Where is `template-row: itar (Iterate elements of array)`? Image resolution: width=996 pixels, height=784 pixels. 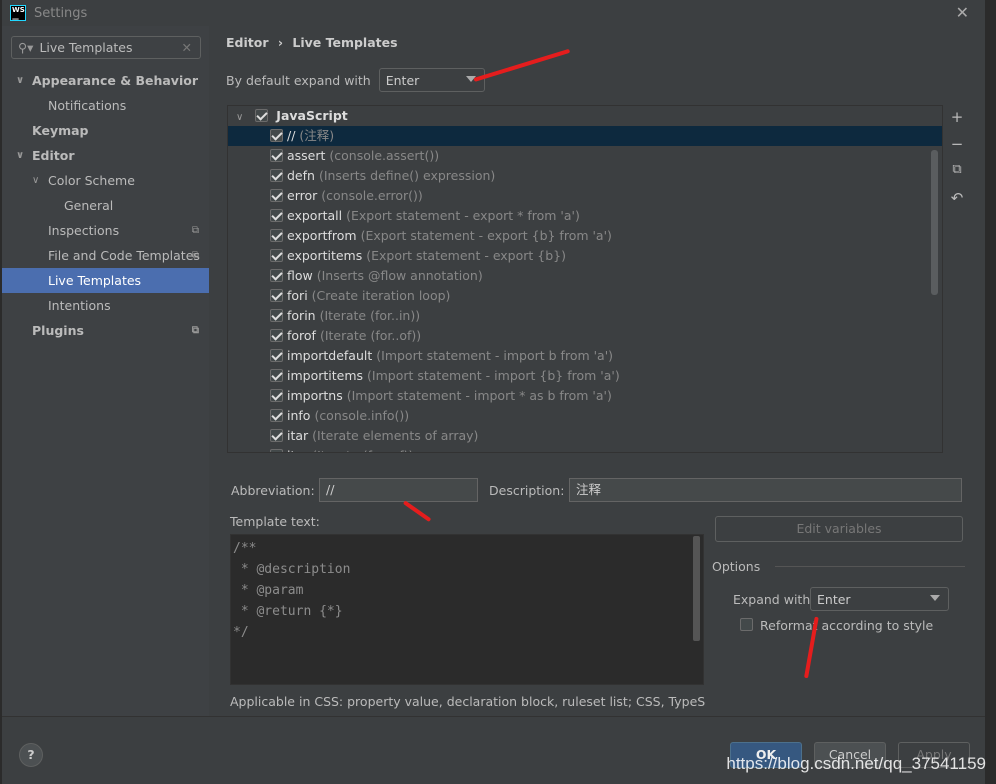 template-row: itar (Iterate elements of array) is located at coordinates (585, 436).